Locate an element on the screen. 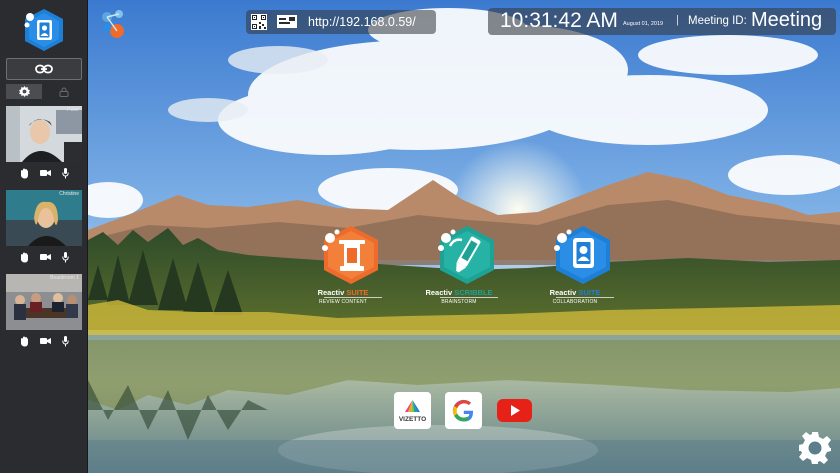 This screenshot has width=840, height=473. meeting-id-label: Meeting ID: is located at coordinates (717, 21).